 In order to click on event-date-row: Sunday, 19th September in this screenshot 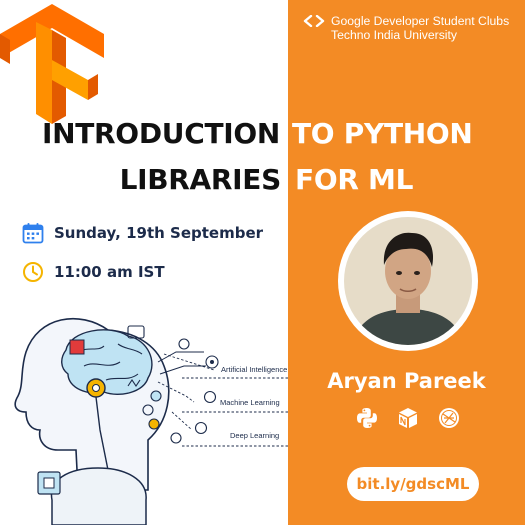, I will do `click(142, 233)`.